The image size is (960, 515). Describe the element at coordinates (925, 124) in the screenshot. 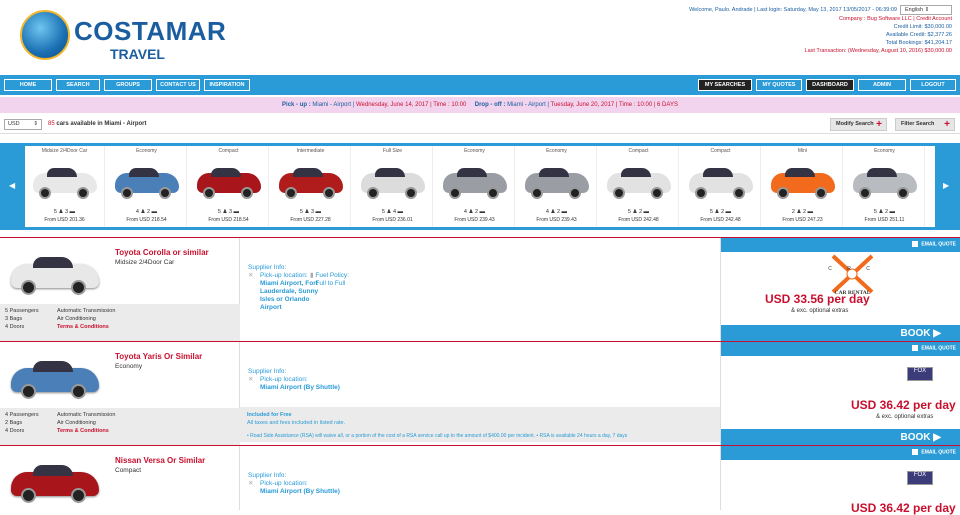

I see `filter-search-button: Filter Search +` at that location.